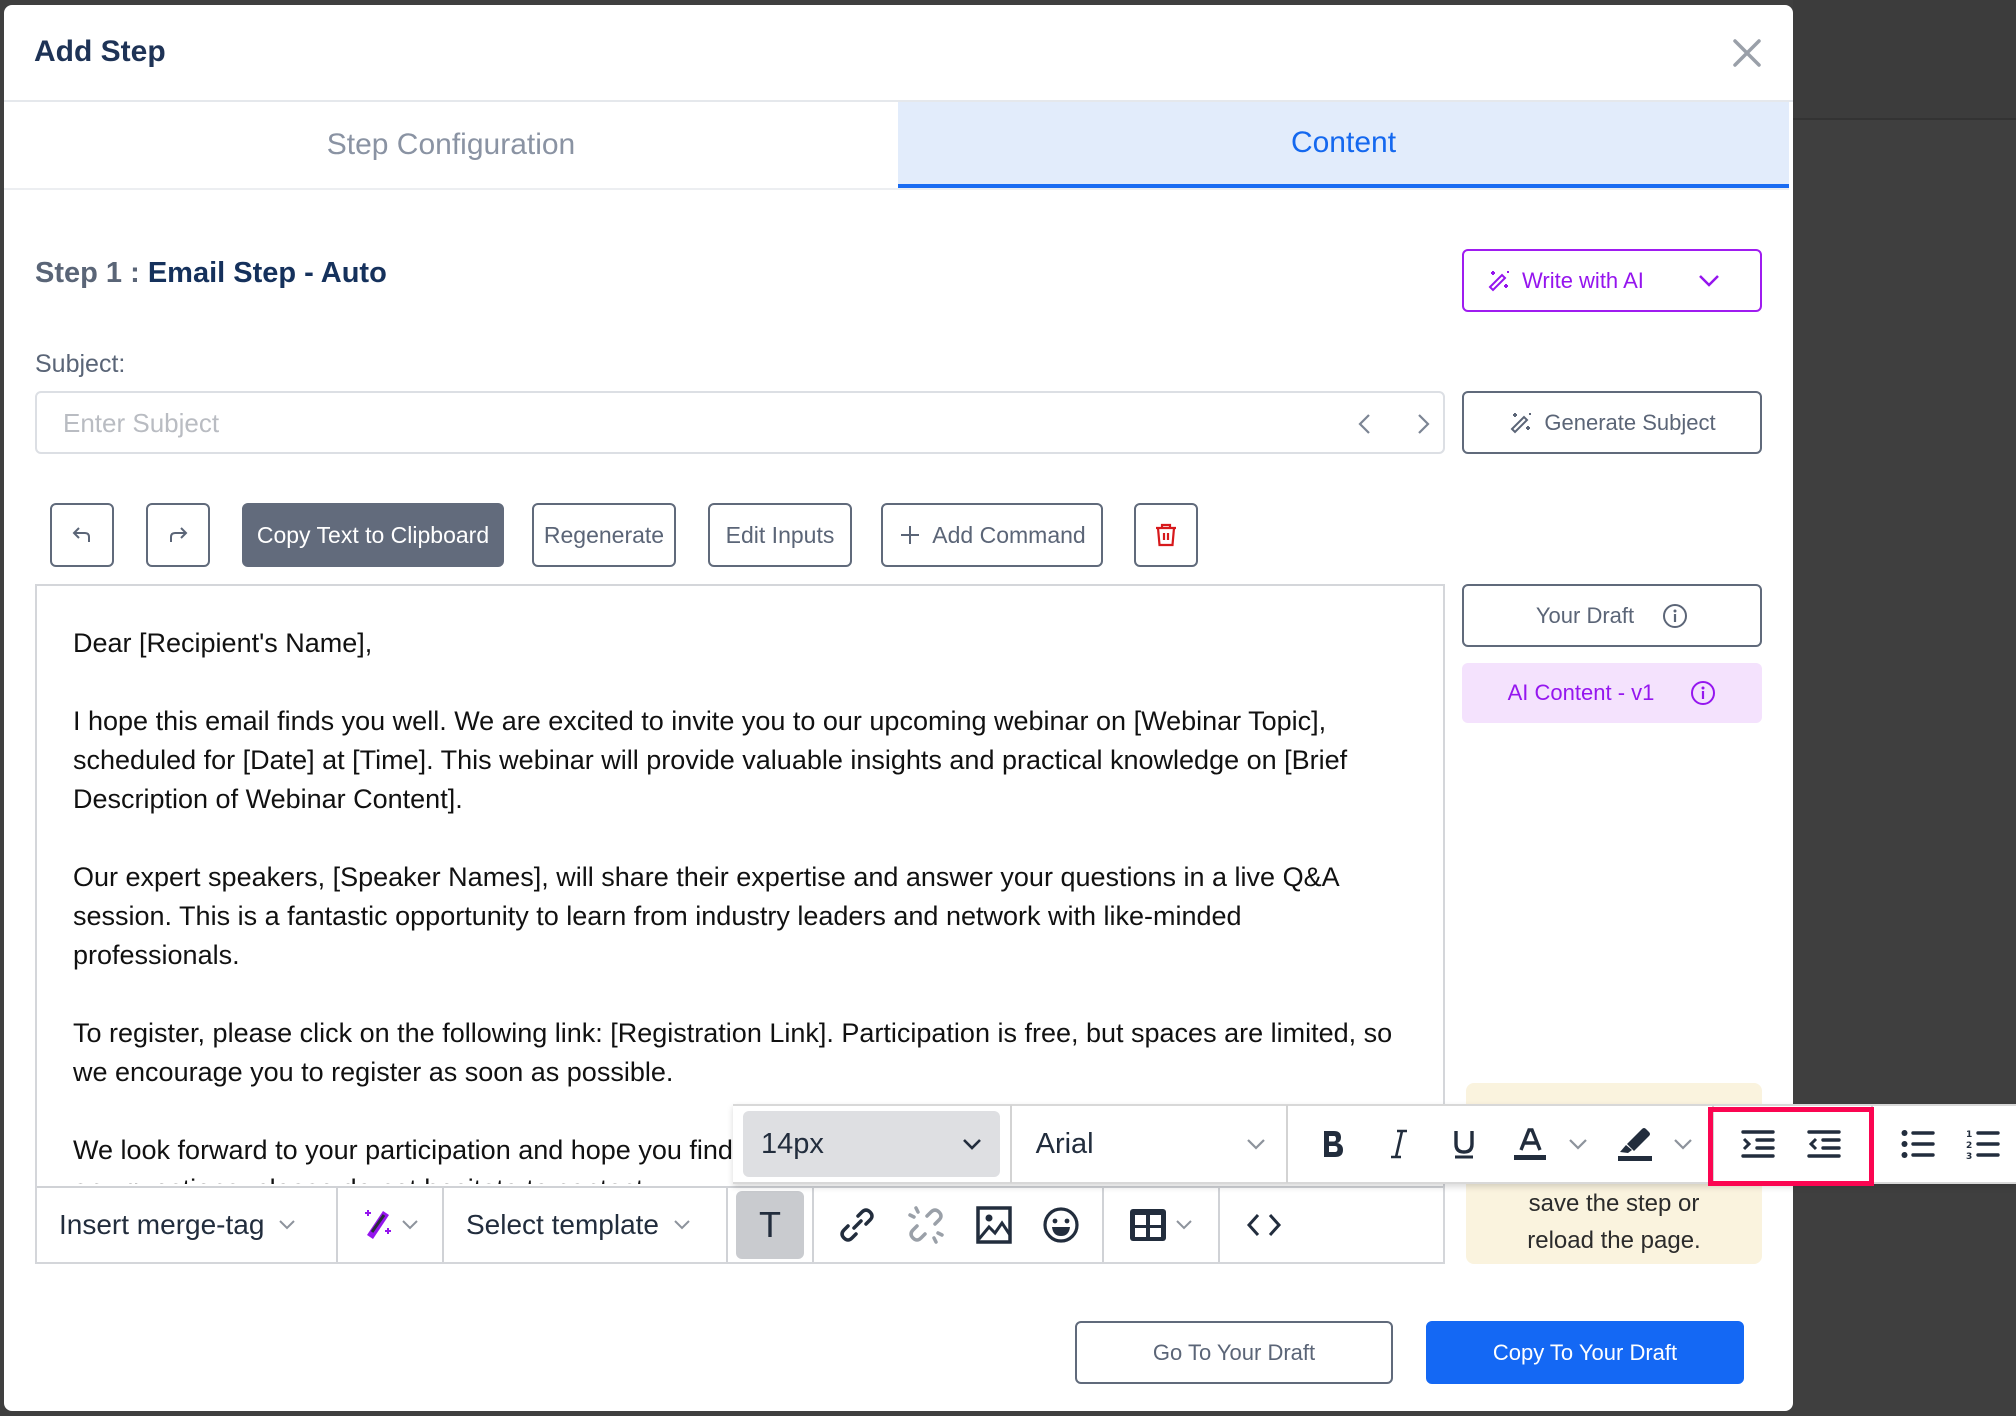  I want to click on redo-button, so click(178, 535).